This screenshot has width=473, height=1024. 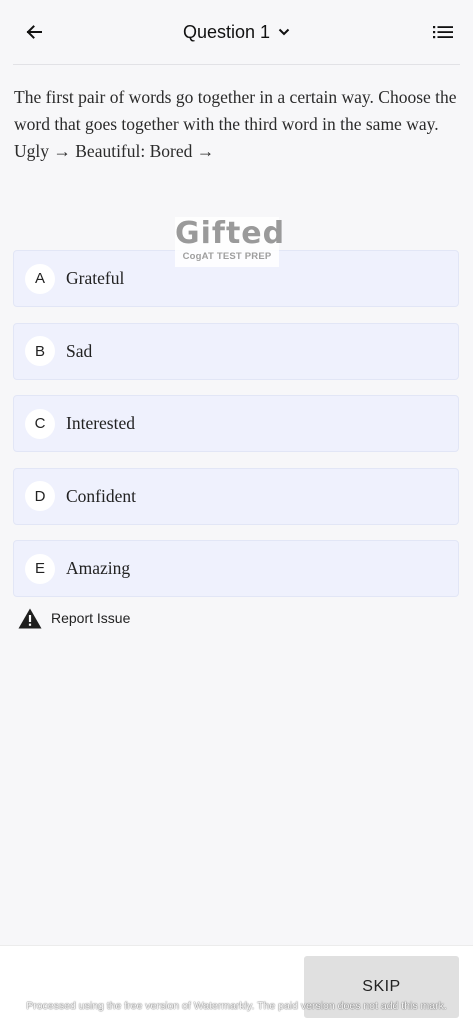 I want to click on option-text: Sad, so click(x=79, y=350).